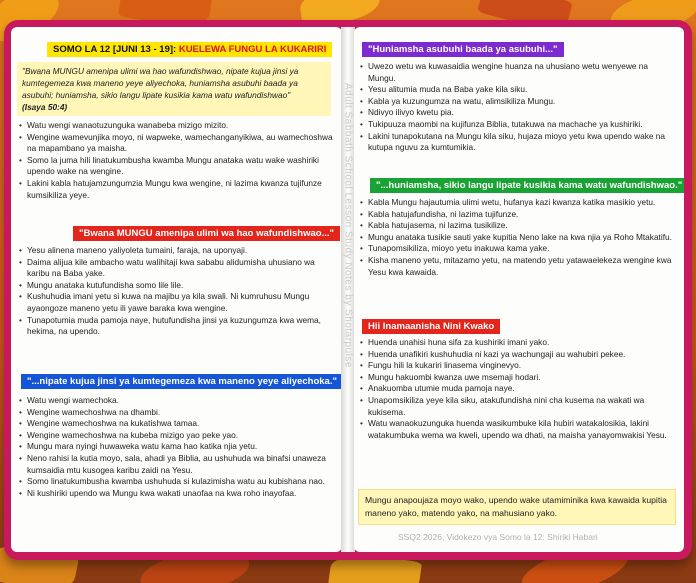 This screenshot has height=583, width=696. I want to click on list-item: Kabla hatujasema, ni lazima tusikilize., so click(517, 226).